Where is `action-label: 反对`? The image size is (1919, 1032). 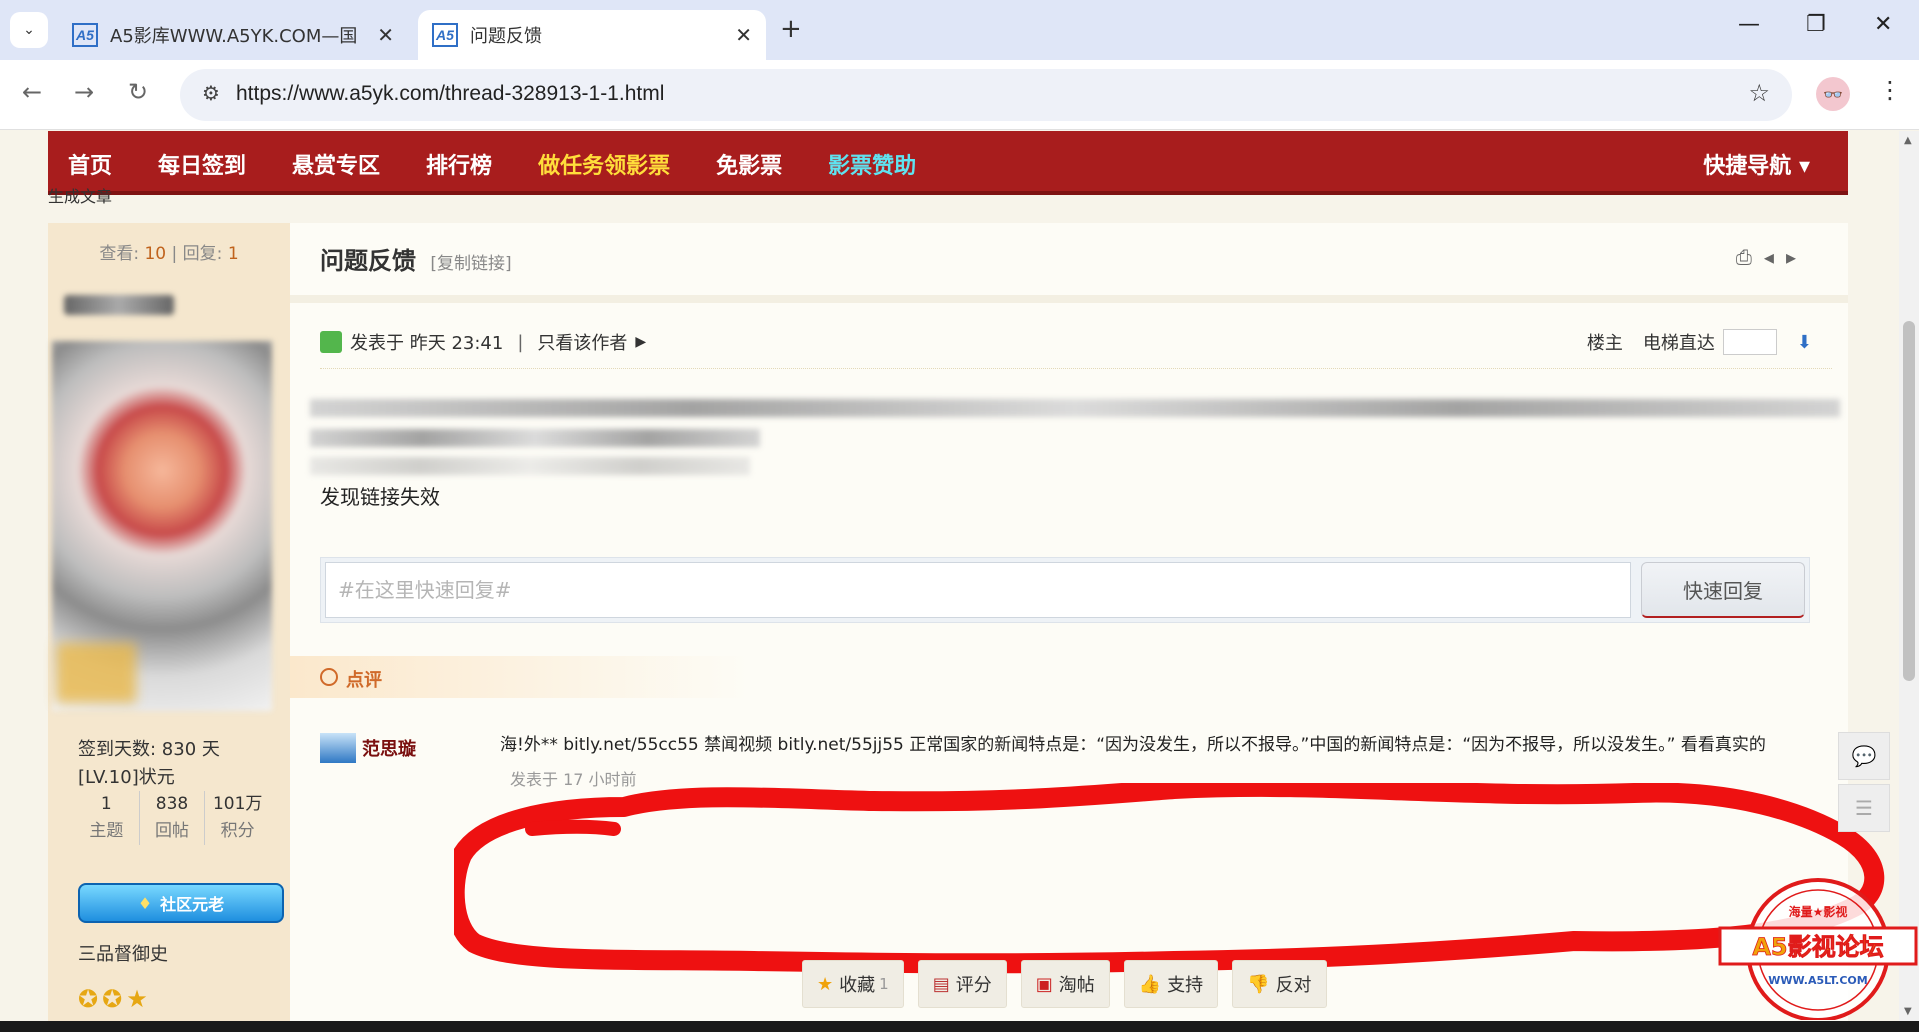 action-label: 反对 is located at coordinates (1293, 985).